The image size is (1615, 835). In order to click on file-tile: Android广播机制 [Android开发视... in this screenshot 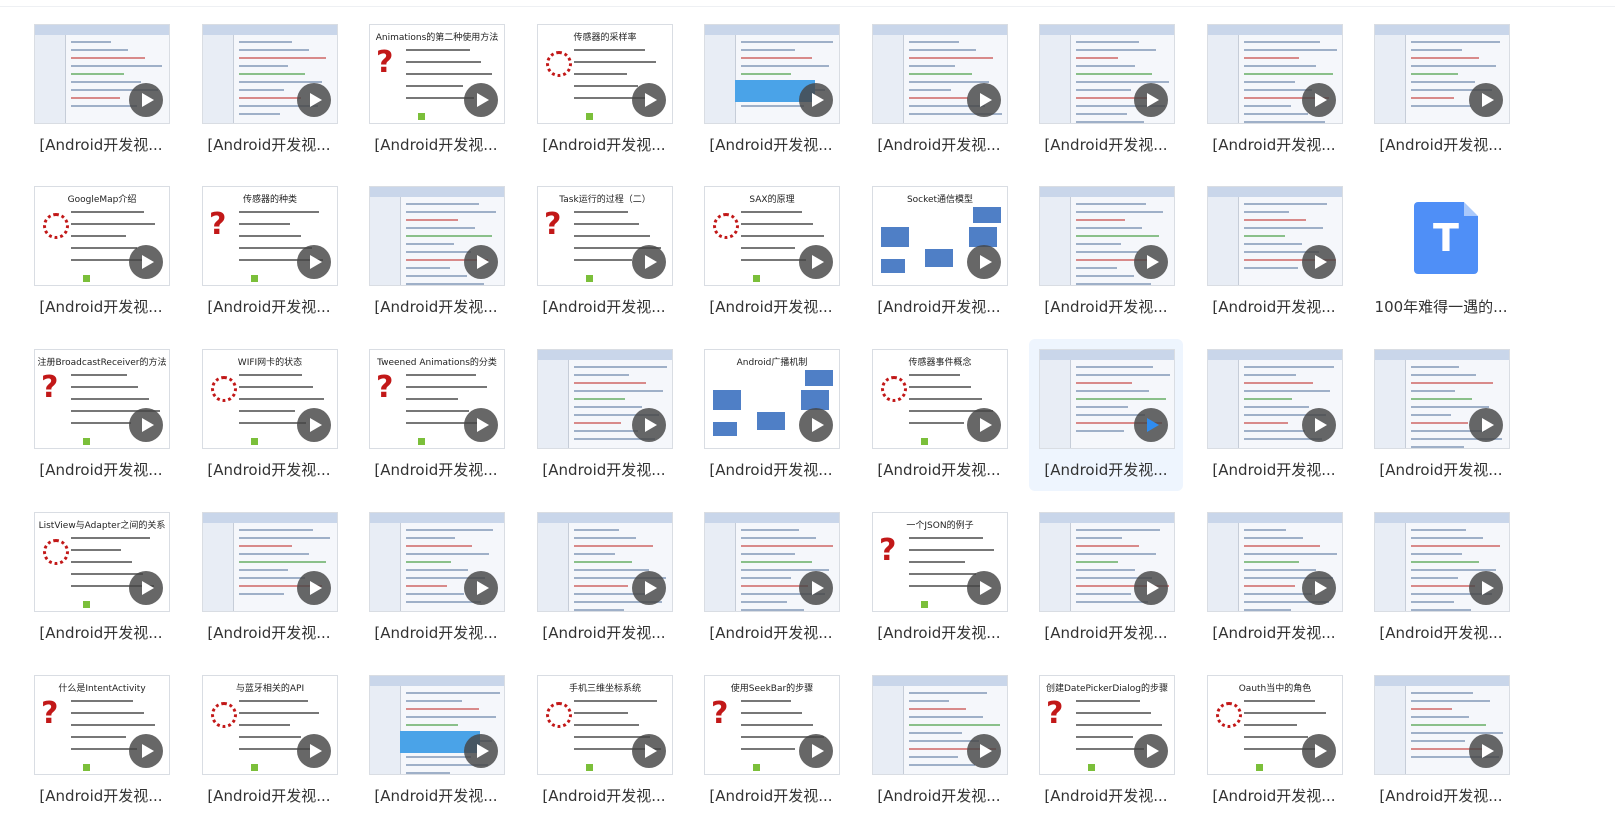, I will do `click(771, 425)`.